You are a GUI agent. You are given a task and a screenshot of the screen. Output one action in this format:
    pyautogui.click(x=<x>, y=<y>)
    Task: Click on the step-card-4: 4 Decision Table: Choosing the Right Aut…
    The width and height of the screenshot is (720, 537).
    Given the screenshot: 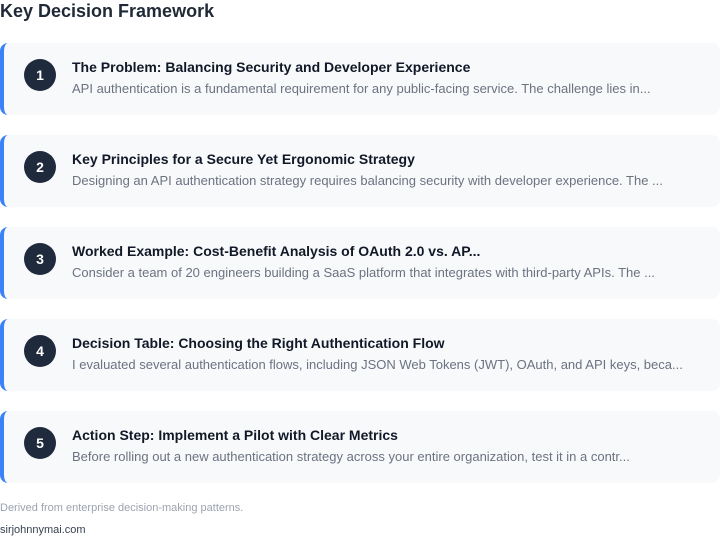 What is the action you would take?
    pyautogui.click(x=360, y=355)
    